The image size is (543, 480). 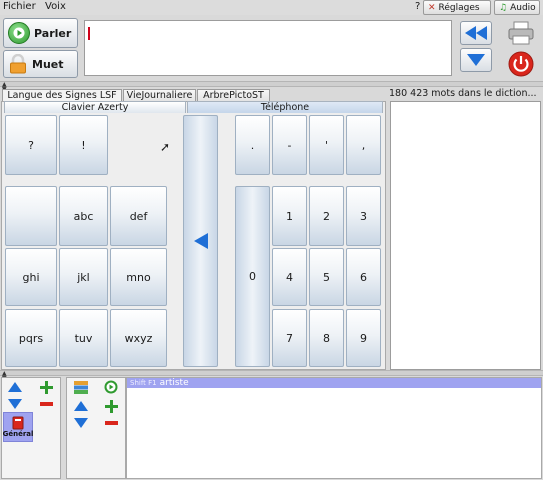 I want to click on key-tuv: tuv, so click(x=83, y=338).